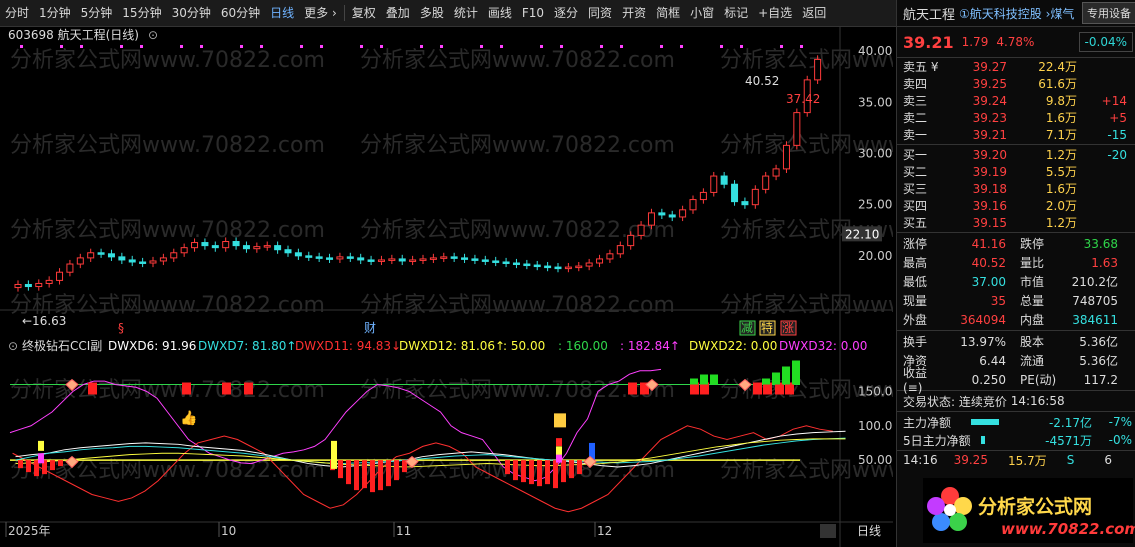  What do you see at coordinates (702, 13) in the screenshot?
I see `toolbar-item-18: 小窗` at bounding box center [702, 13].